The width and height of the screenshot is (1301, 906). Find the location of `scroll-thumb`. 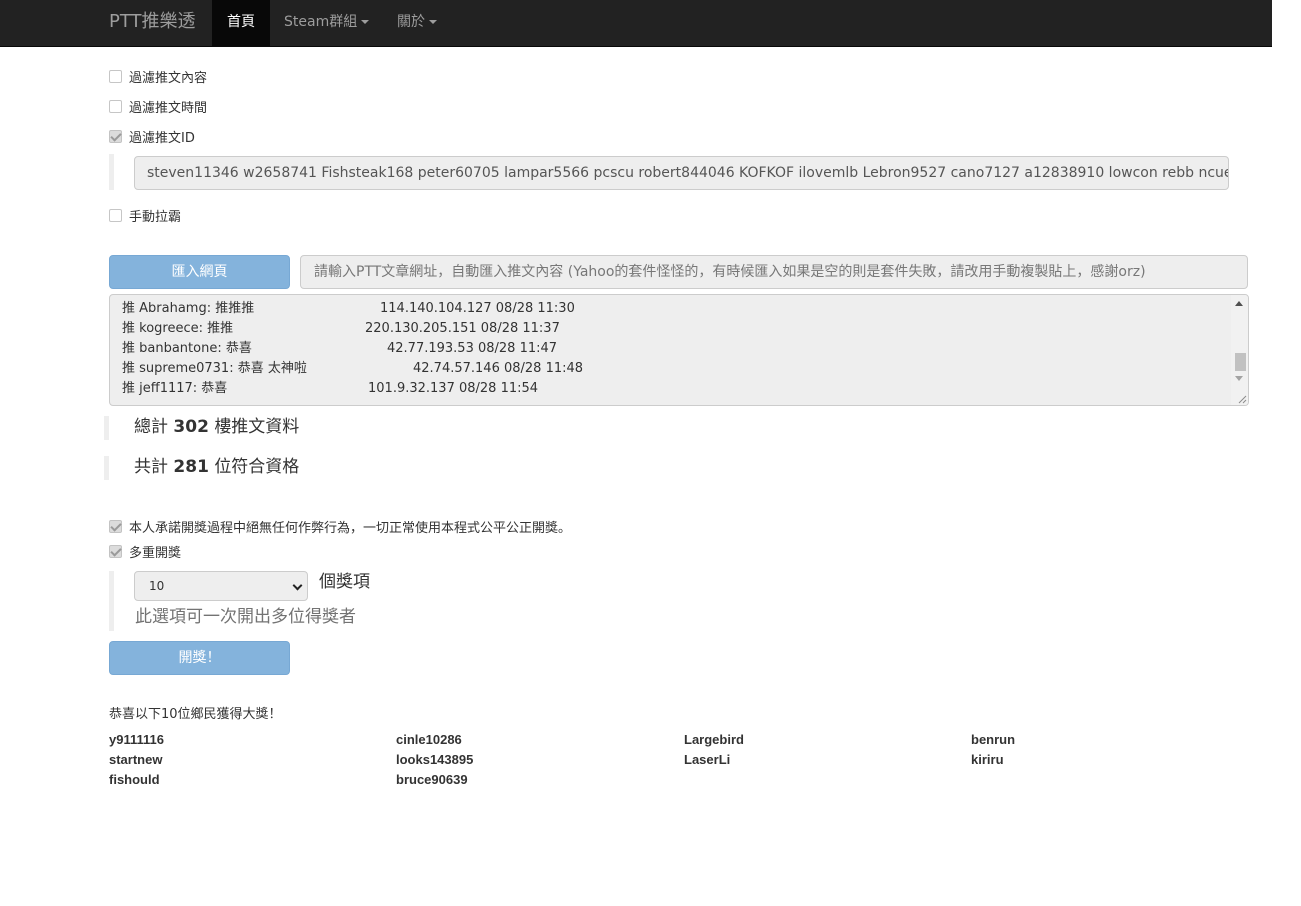

scroll-thumb is located at coordinates (1240, 362).